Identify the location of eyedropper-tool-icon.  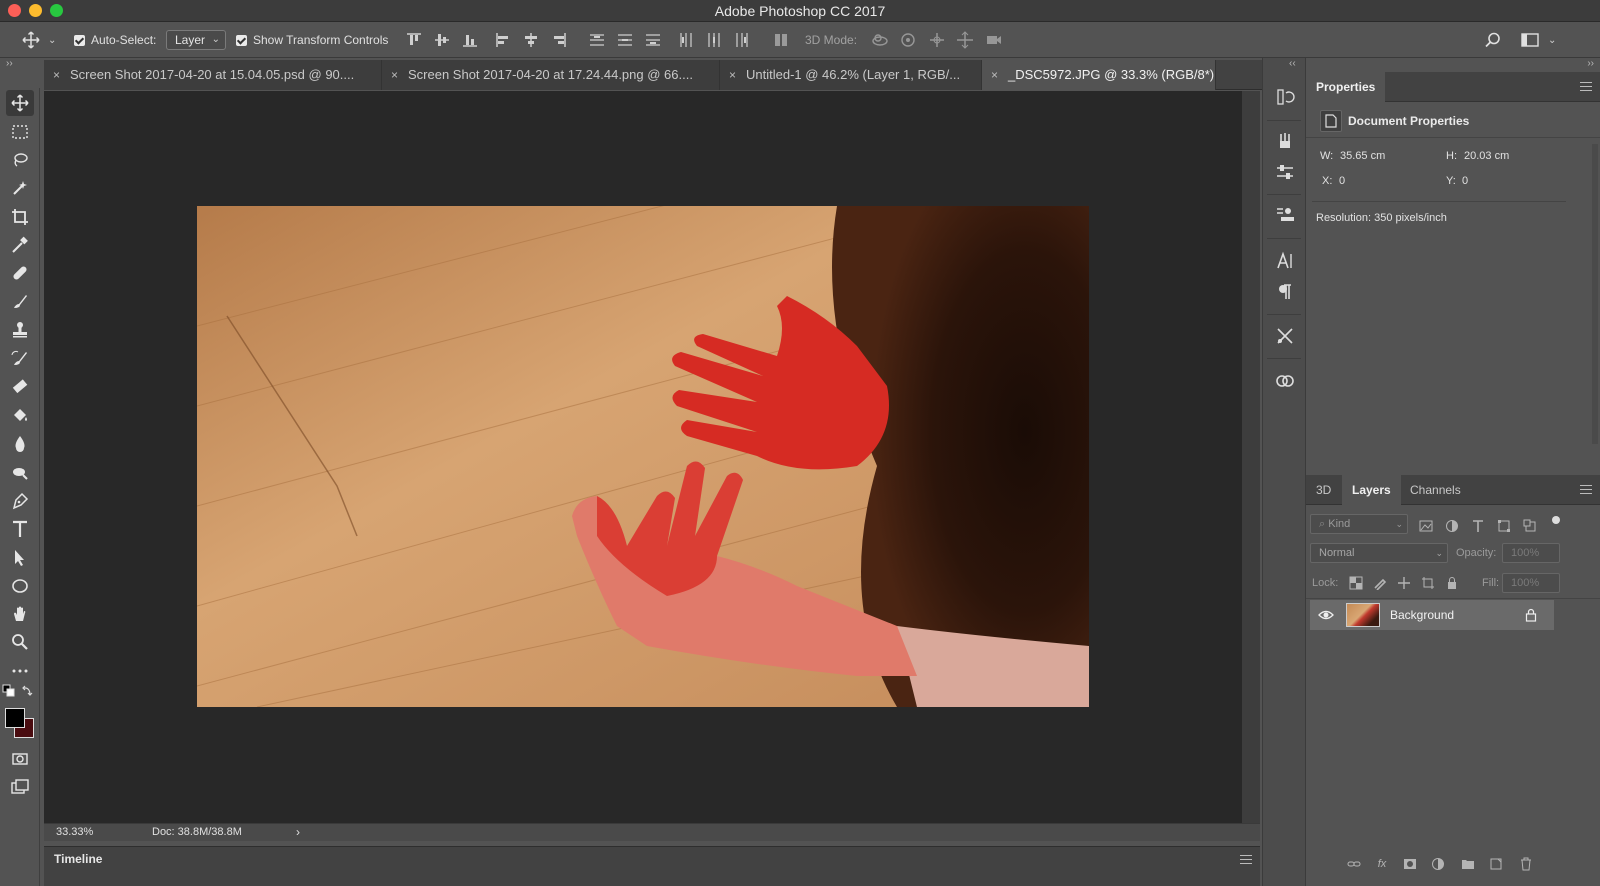
(20, 245).